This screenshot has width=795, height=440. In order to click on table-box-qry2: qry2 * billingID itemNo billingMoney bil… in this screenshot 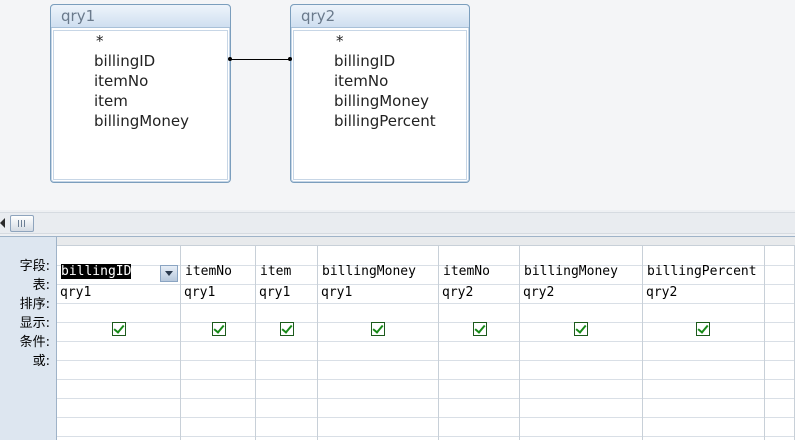, I will do `click(380, 93)`.